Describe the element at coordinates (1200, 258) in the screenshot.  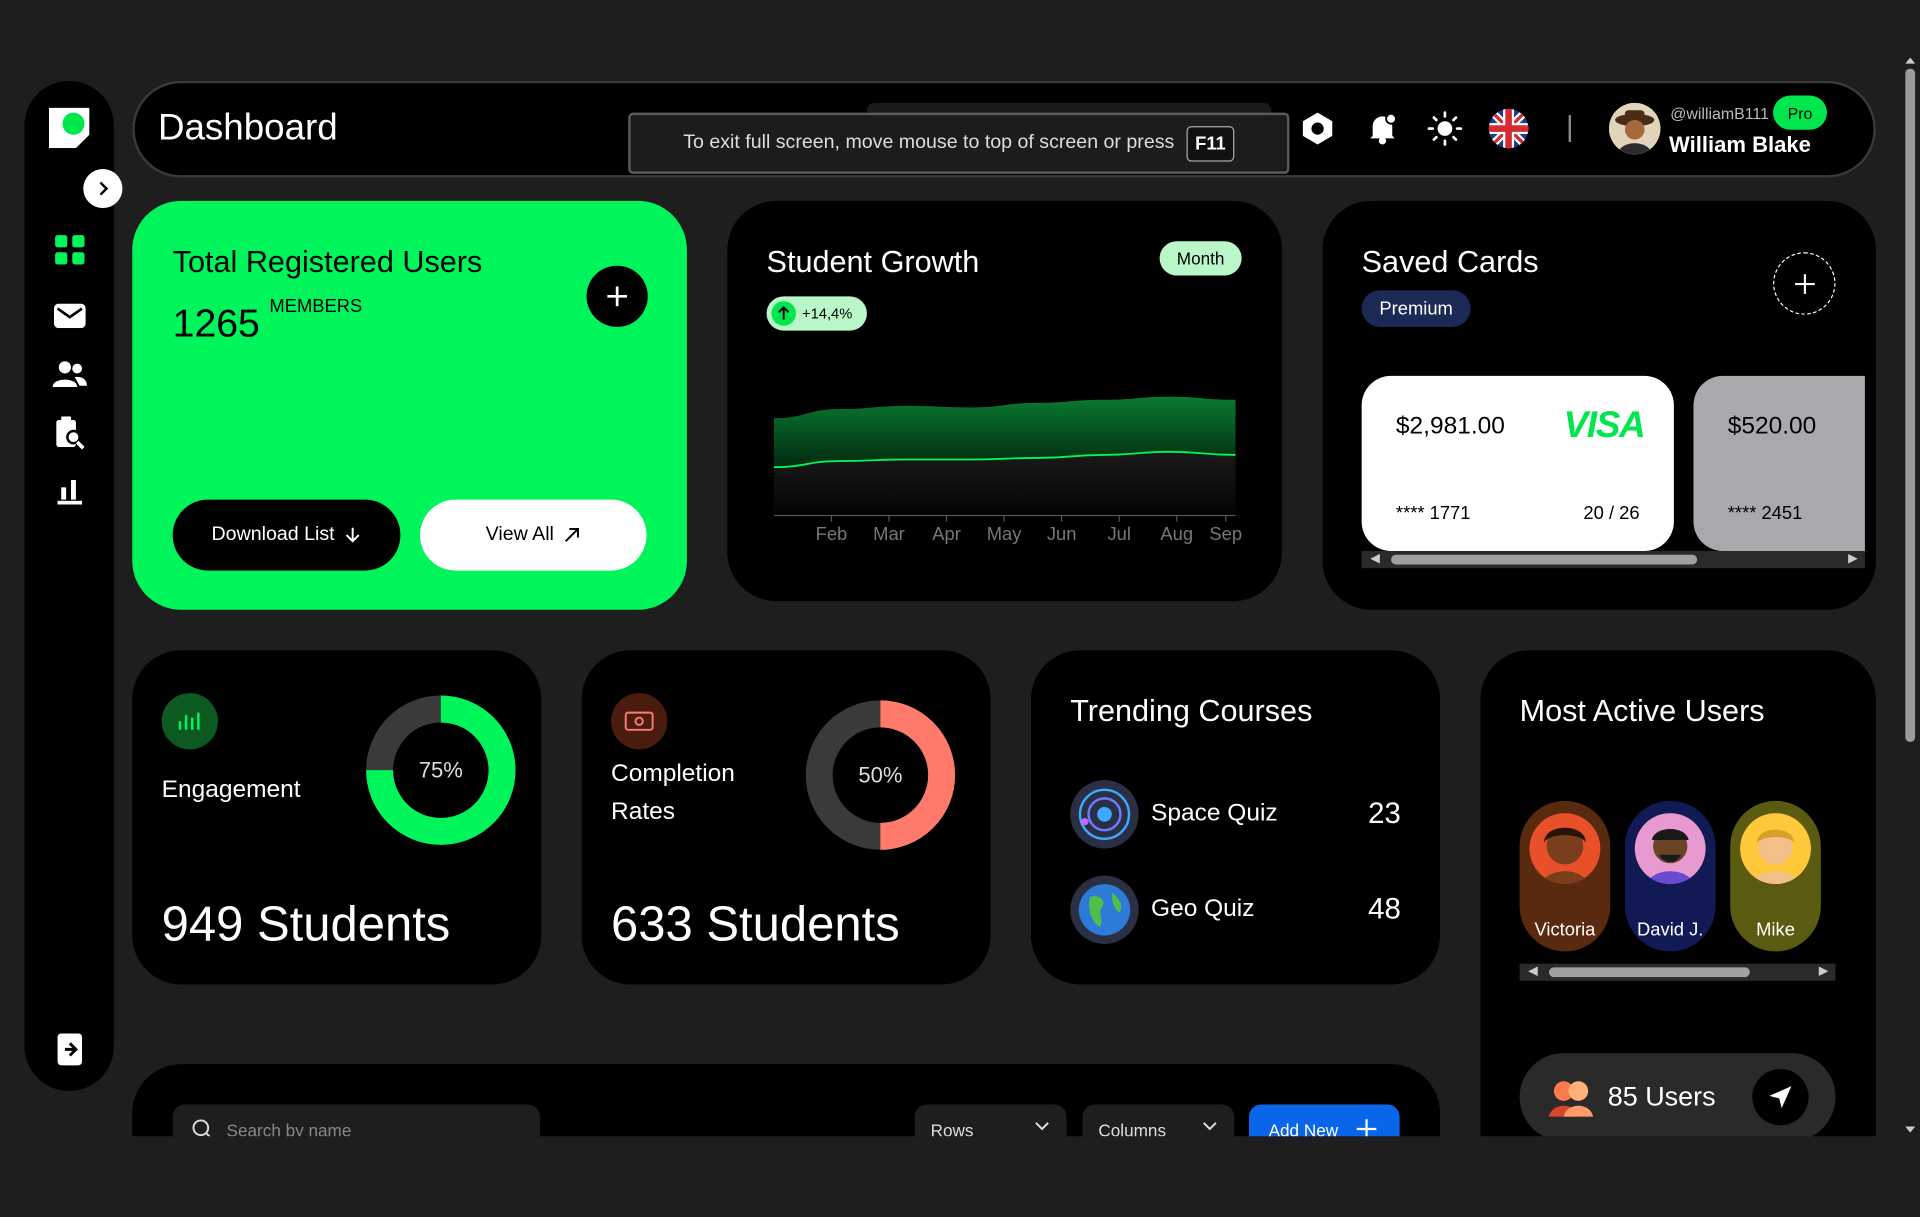
I see `period-select: Month` at that location.